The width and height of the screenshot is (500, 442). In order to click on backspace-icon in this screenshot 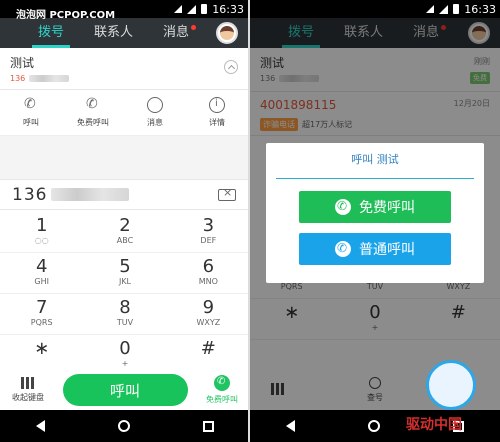, I will do `click(227, 193)`.